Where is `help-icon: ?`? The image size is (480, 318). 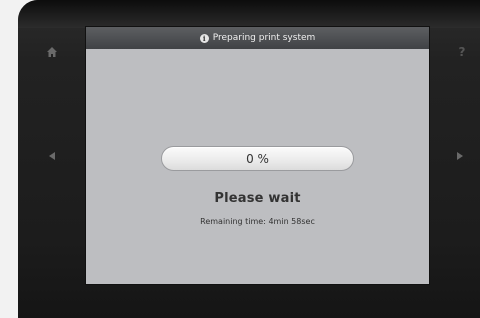 help-icon: ? is located at coordinates (462, 52).